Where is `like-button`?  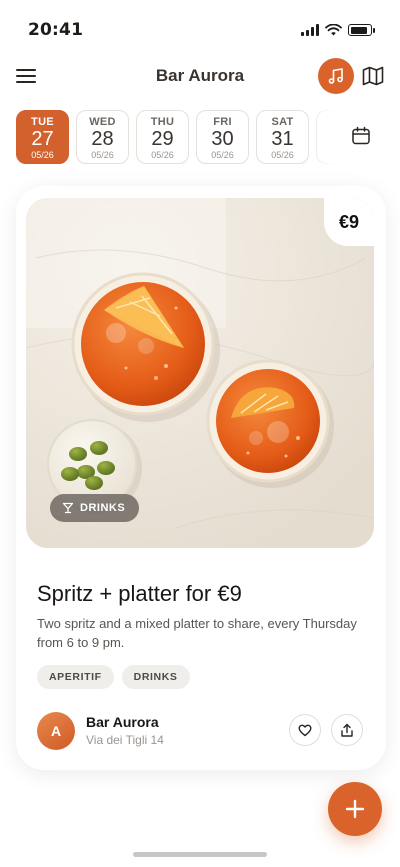 like-button is located at coordinates (305, 730).